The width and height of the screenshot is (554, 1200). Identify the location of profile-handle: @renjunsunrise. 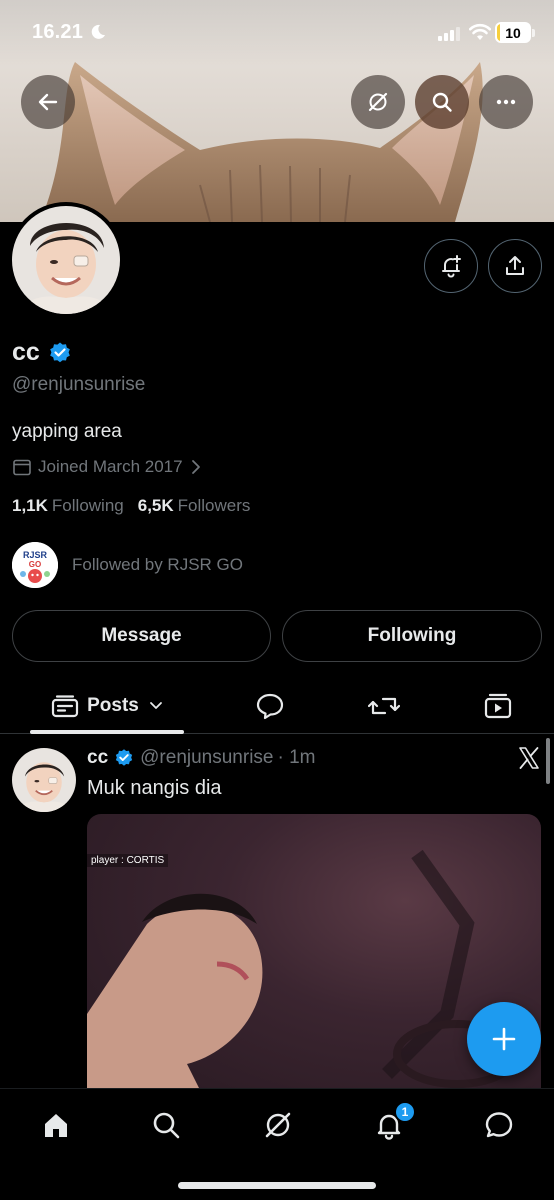
(79, 384).